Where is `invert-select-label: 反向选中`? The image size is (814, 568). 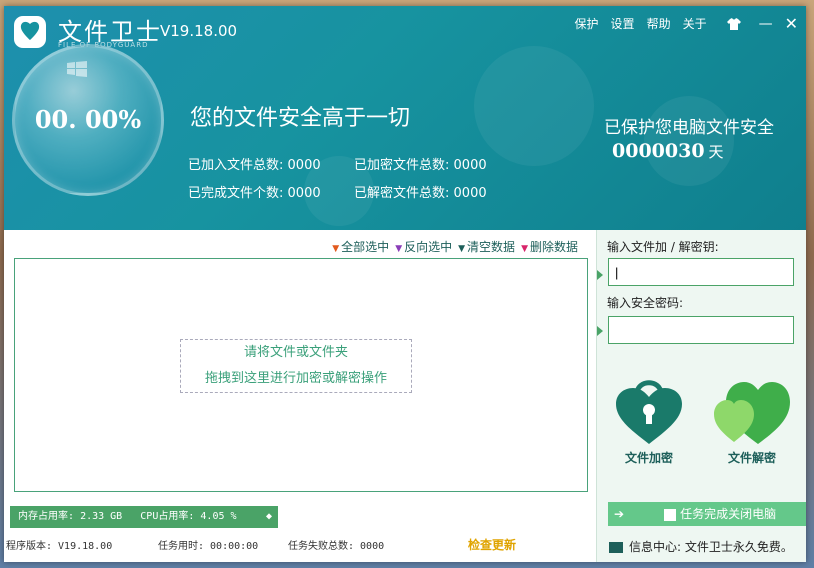
invert-select-label: 反向选中 is located at coordinates (428, 247).